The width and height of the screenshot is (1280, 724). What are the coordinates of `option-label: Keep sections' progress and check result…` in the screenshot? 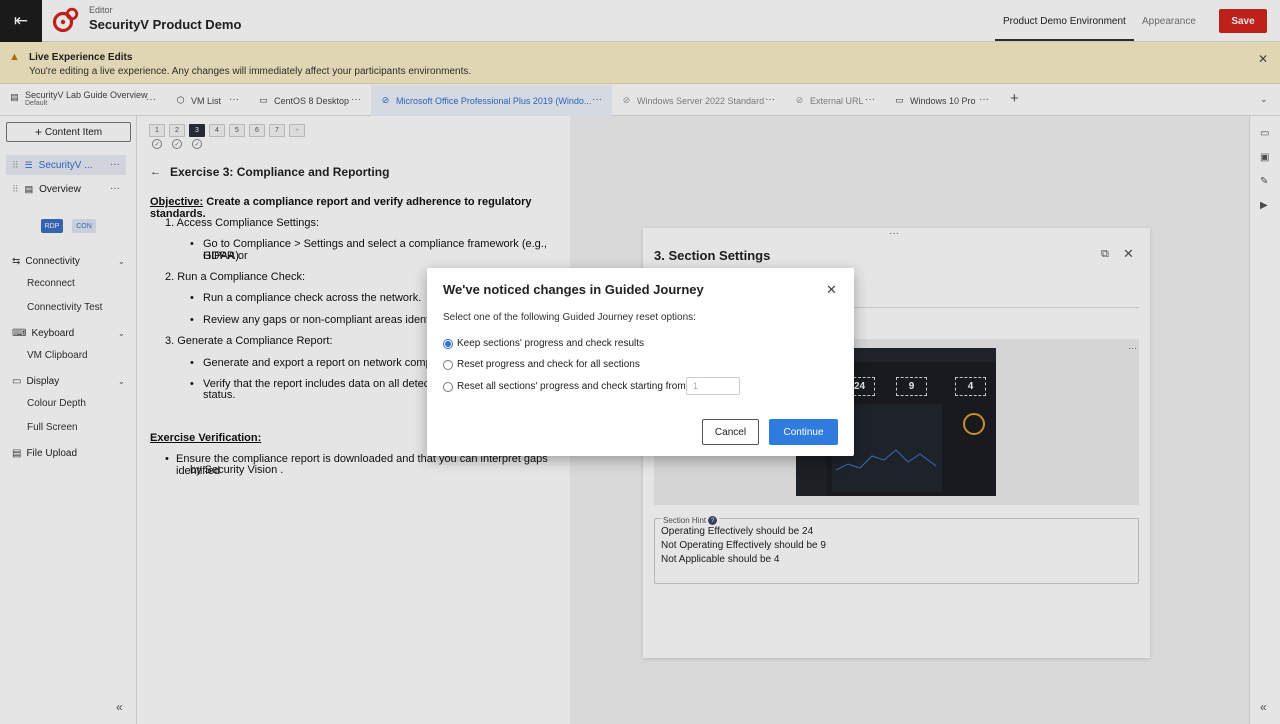 It's located at (551, 343).